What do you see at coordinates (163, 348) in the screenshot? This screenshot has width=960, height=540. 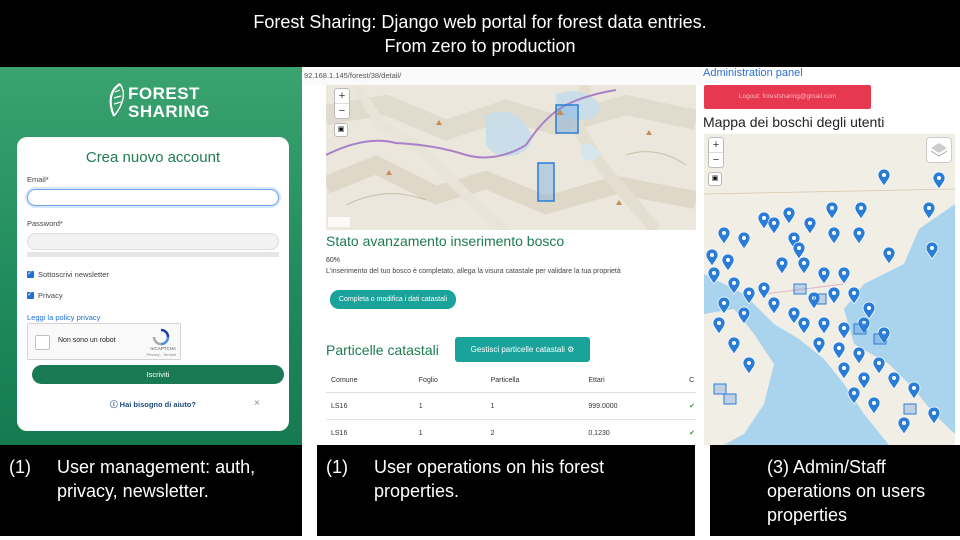 I see `recaptcha-brand: reCAPTCHA` at bounding box center [163, 348].